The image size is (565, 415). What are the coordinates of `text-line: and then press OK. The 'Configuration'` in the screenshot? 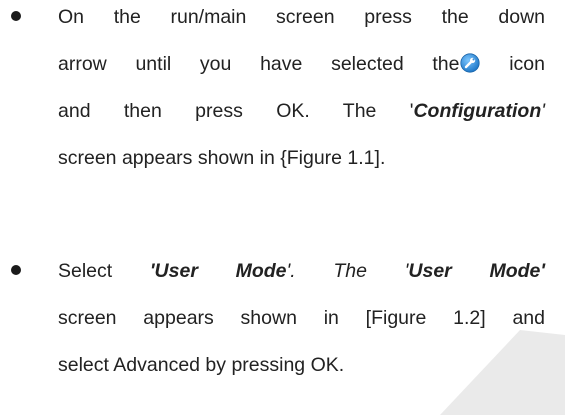 It's located at (301, 111).